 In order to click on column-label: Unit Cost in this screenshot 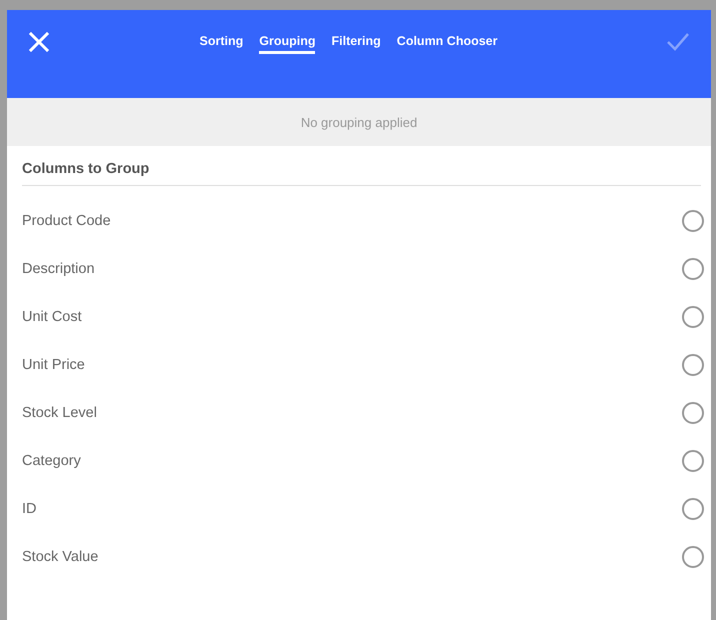, I will do `click(52, 317)`.